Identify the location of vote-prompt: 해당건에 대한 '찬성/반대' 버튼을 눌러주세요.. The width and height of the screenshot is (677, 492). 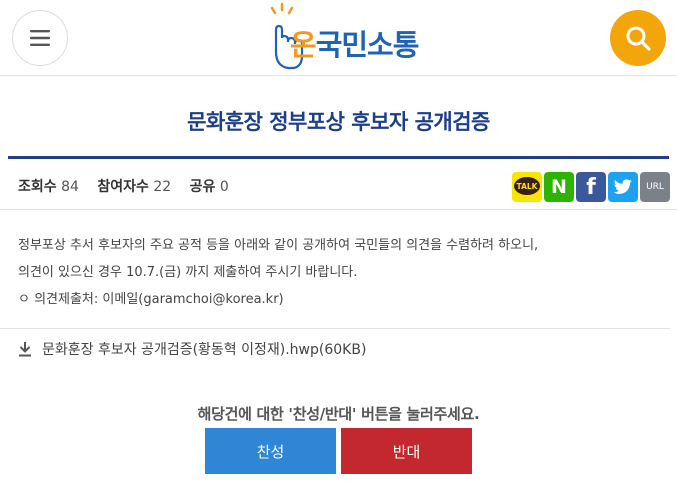
(338, 414).